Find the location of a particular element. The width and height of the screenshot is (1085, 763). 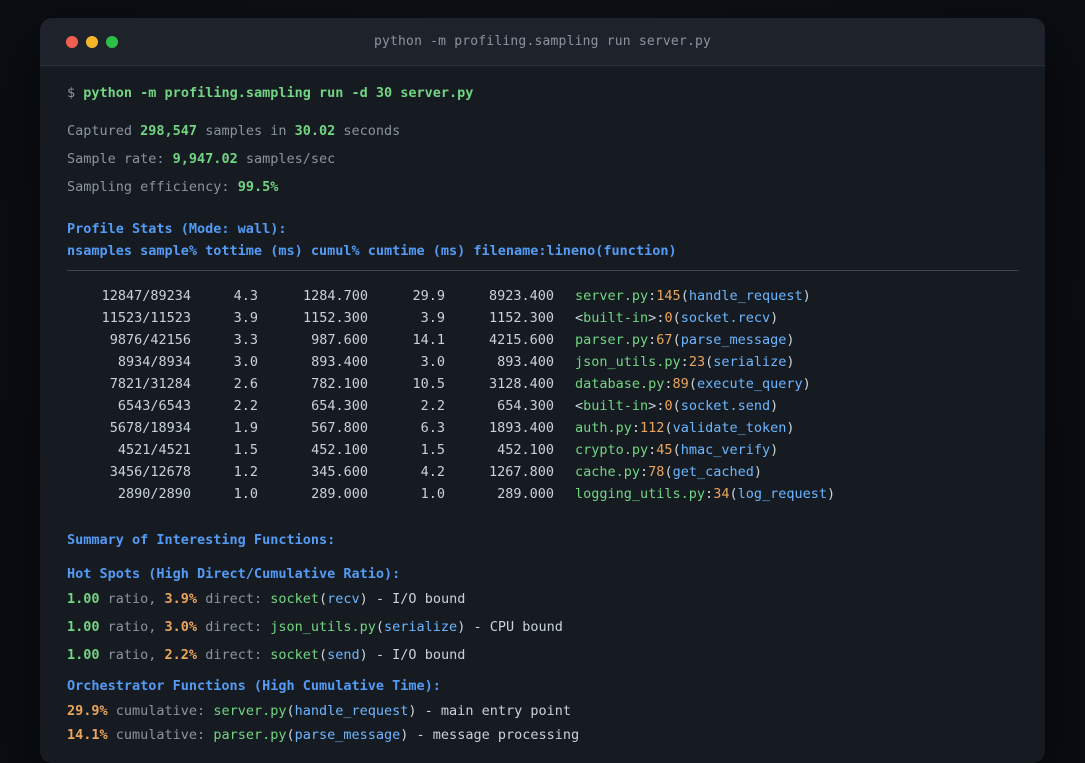

cell-nsamples: 4521/4521 is located at coordinates (154, 450).